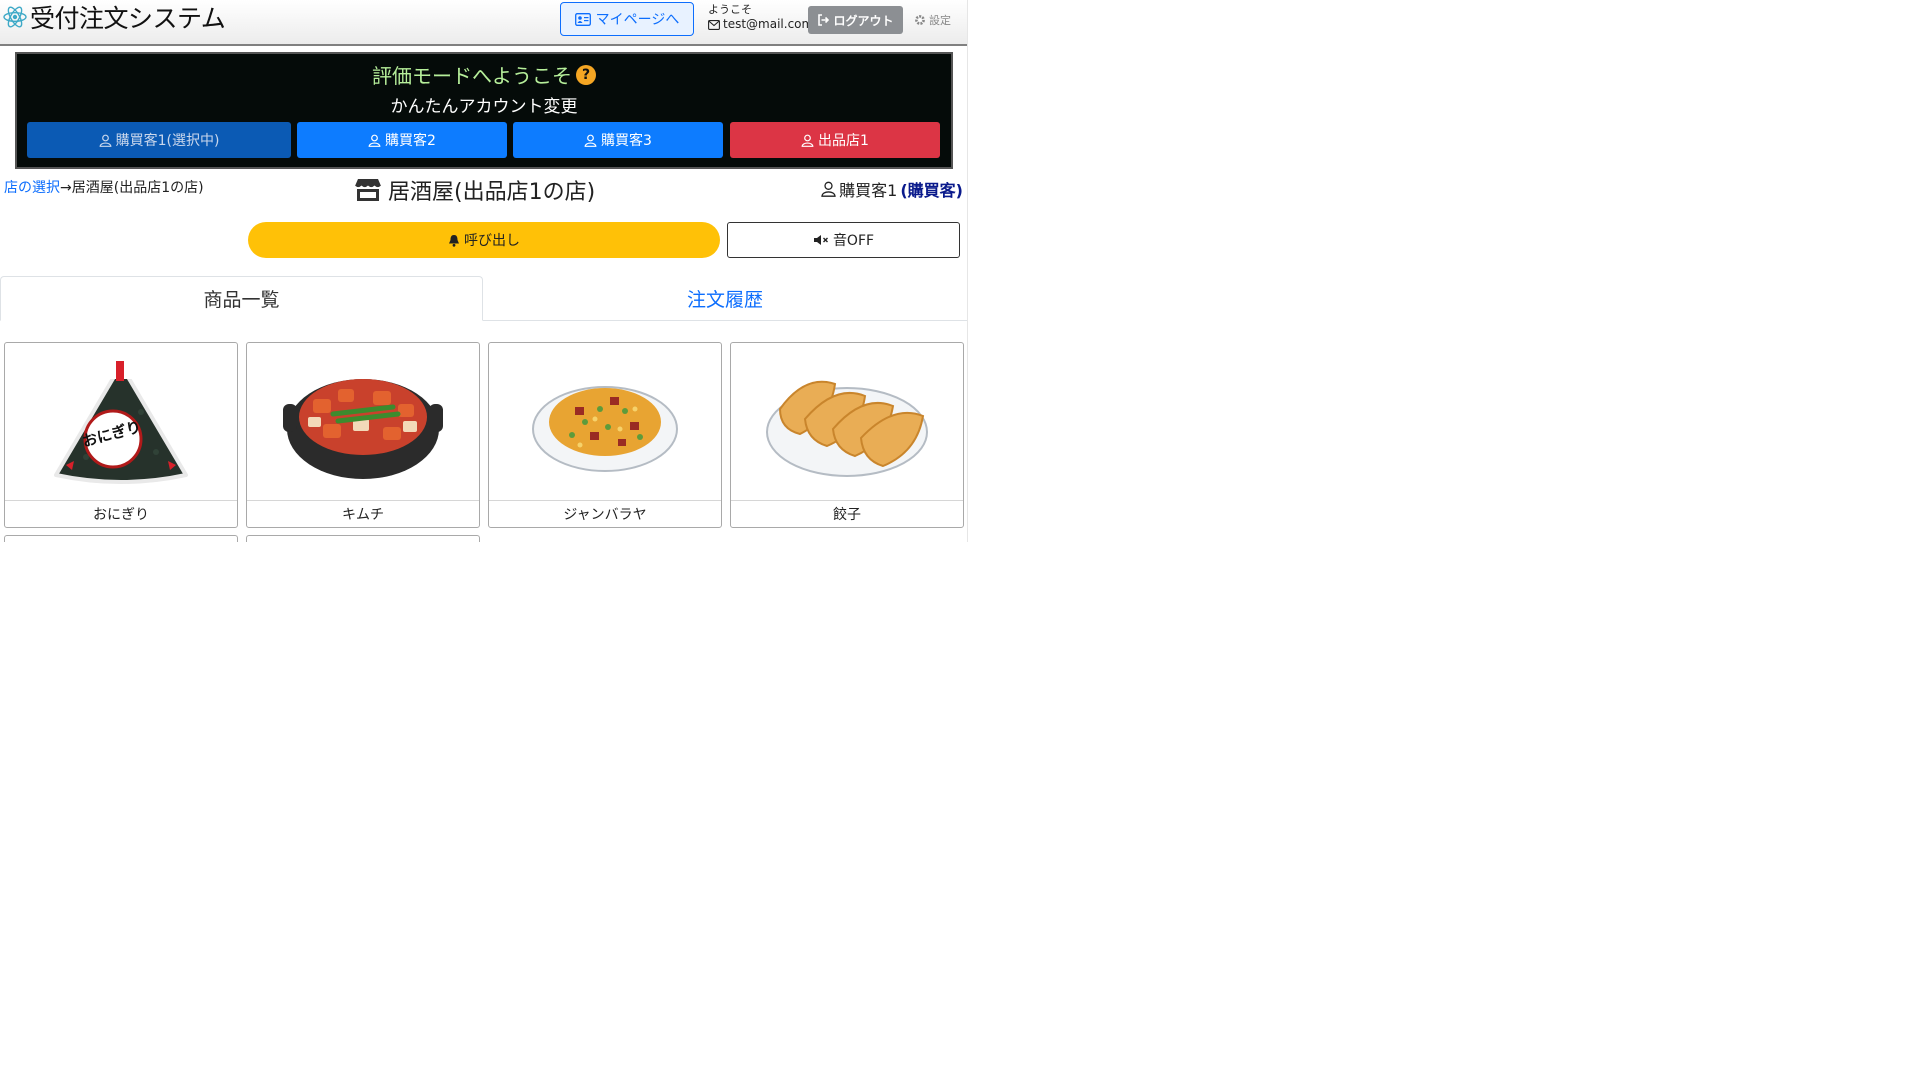  What do you see at coordinates (363, 514) in the screenshot?
I see `product-name: キムチ` at bounding box center [363, 514].